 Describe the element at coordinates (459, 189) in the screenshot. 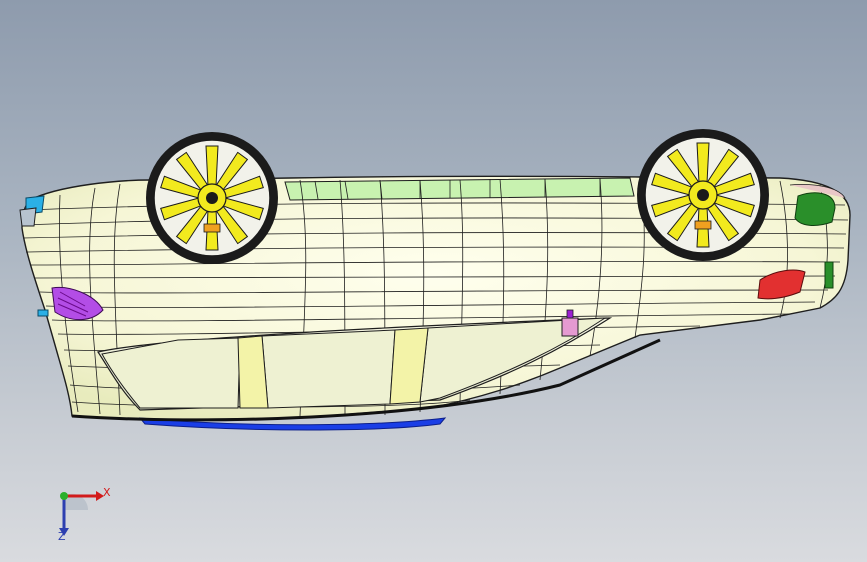

I see `green-trim-strip` at that location.